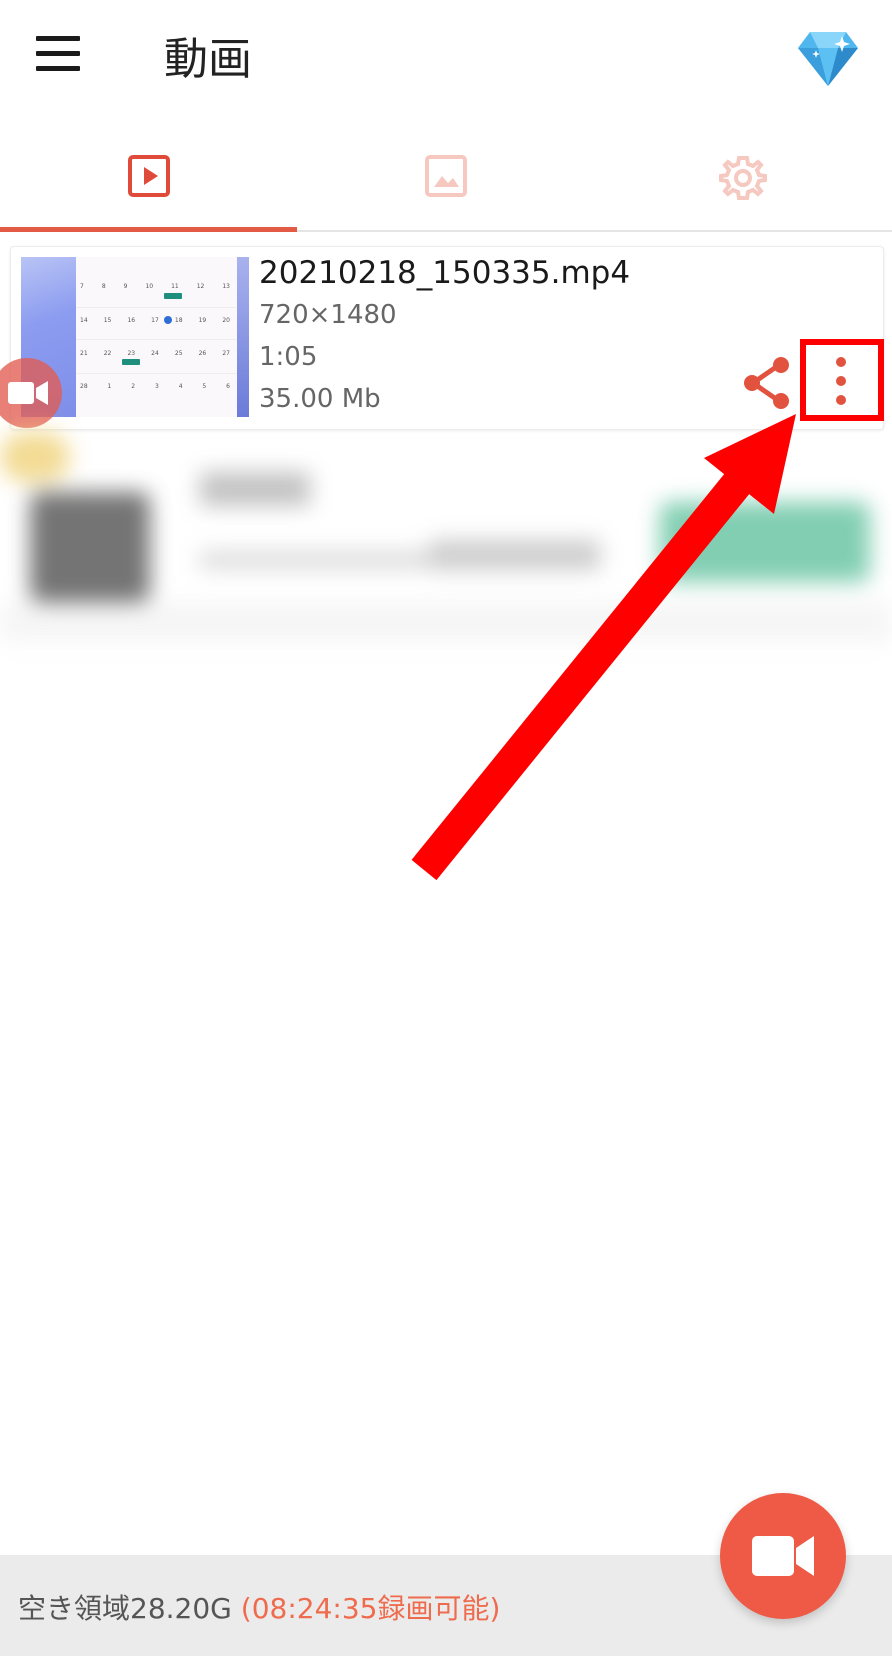  Describe the element at coordinates (288, 357) in the screenshot. I see `video-duration: 1:05` at that location.